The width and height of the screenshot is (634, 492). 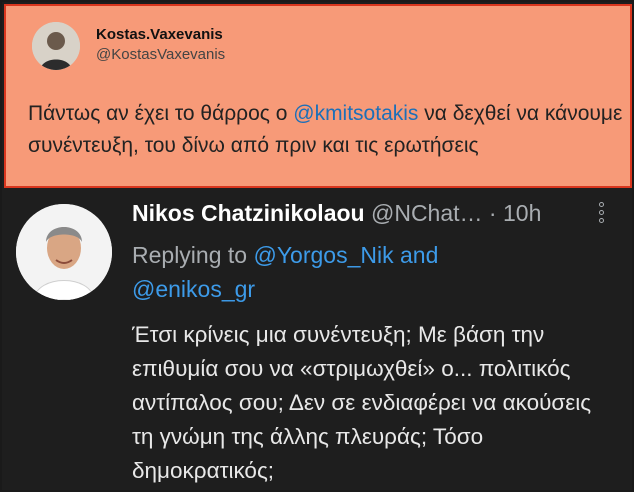 What do you see at coordinates (248, 213) in the screenshot?
I see `author-name: Nikos Chatzinikolaou` at bounding box center [248, 213].